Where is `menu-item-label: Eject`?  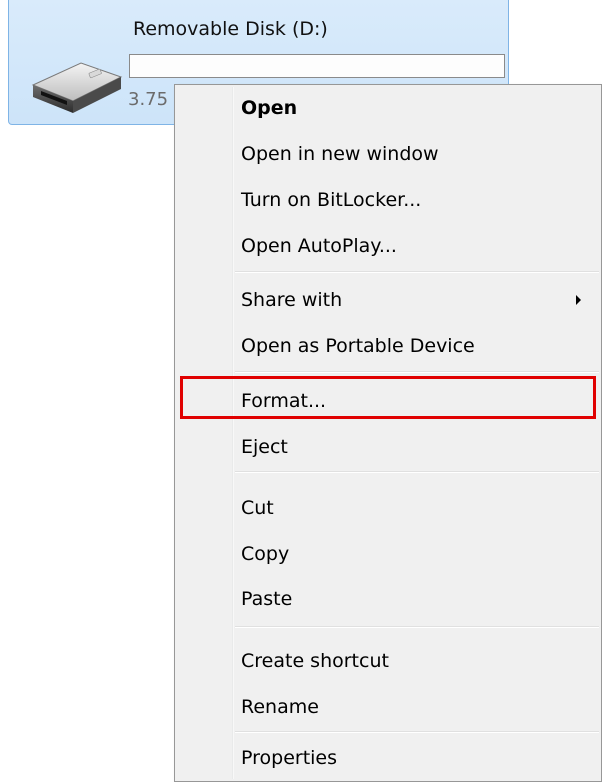 menu-item-label: Eject is located at coordinates (264, 447).